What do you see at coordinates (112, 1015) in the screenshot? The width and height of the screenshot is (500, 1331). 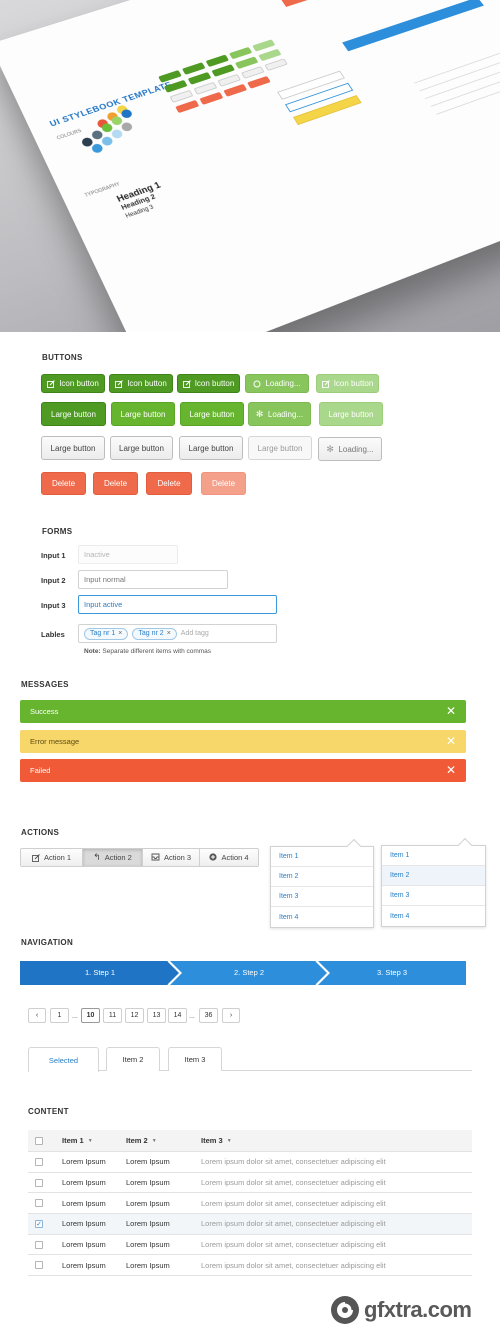 I see `page-button: 11` at bounding box center [112, 1015].